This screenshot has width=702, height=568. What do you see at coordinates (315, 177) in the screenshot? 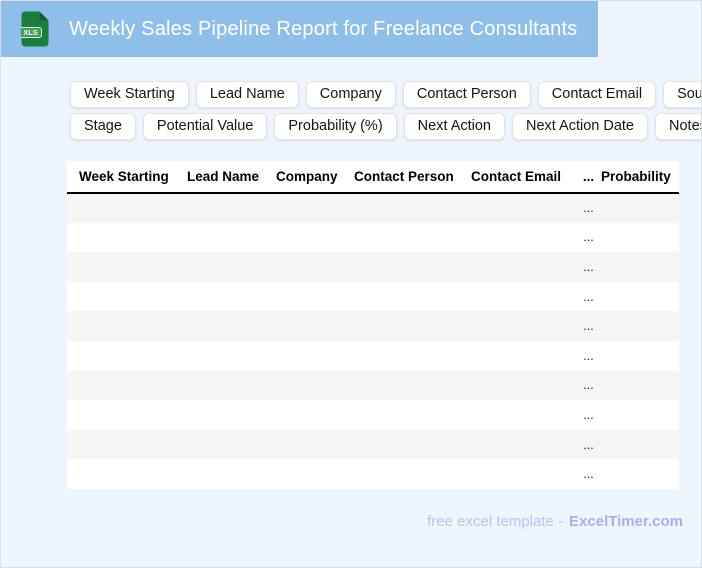
I see `column-header: Company` at bounding box center [315, 177].